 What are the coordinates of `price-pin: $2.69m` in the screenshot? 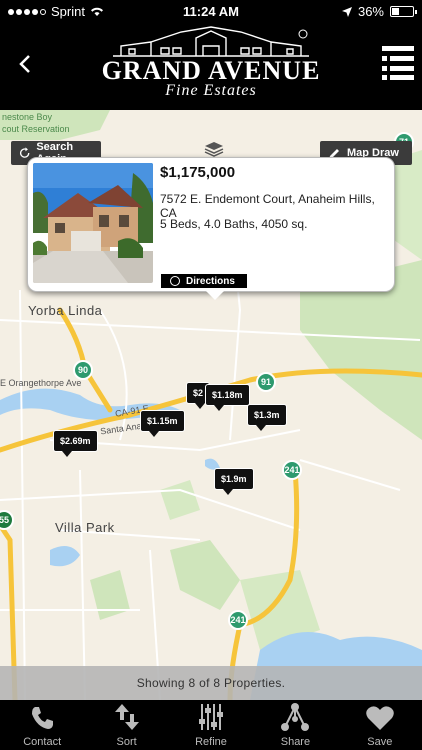 It's located at (75, 443).